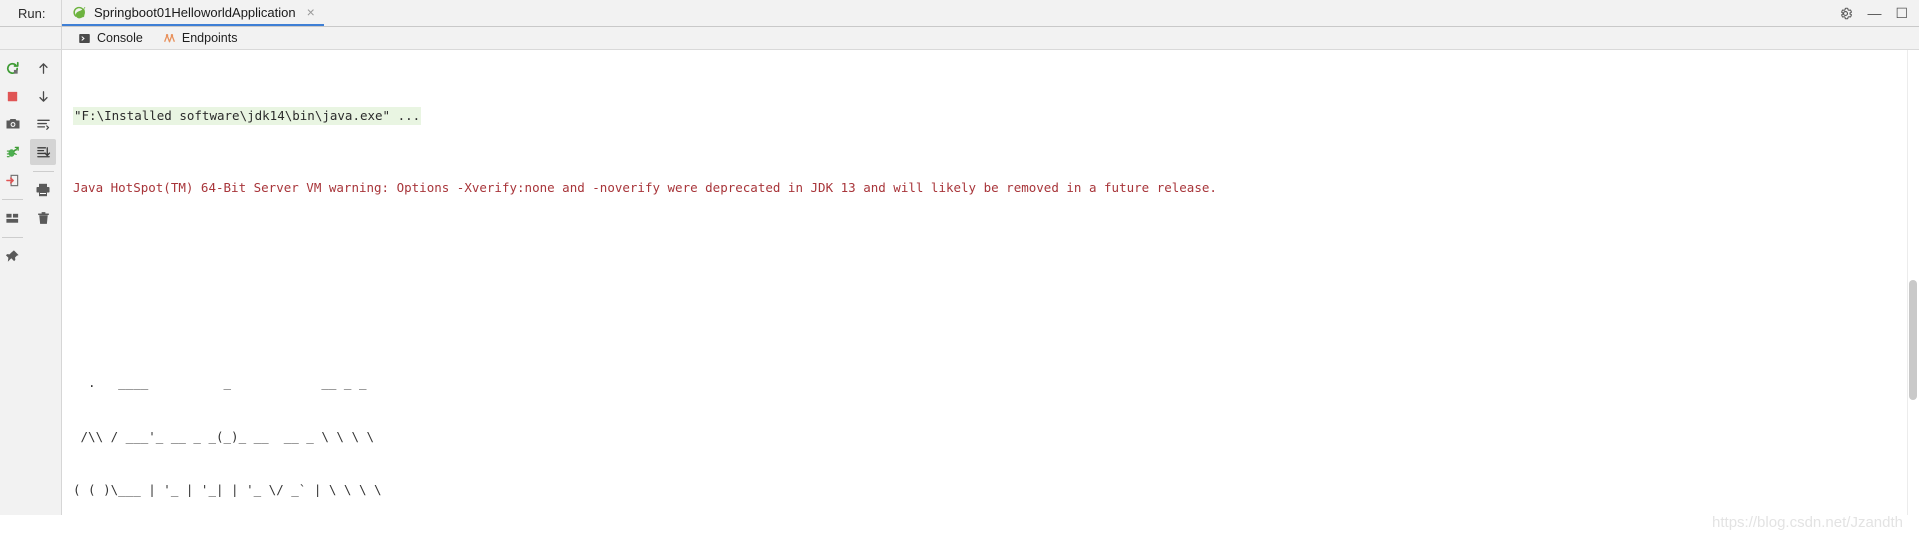 Image resolution: width=1919 pixels, height=537 pixels. Describe the element at coordinates (1081, 13) in the screenshot. I see `titlebar-spacer` at that location.